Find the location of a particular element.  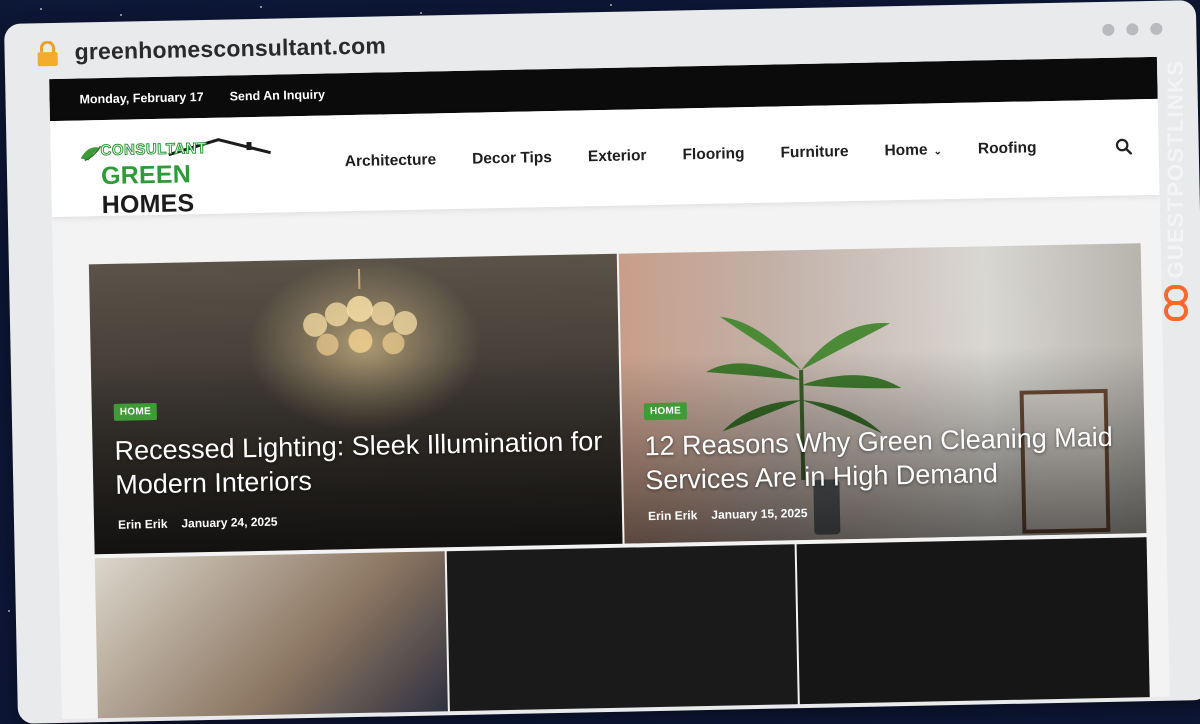

link-icon is located at coordinates (1176, 303).